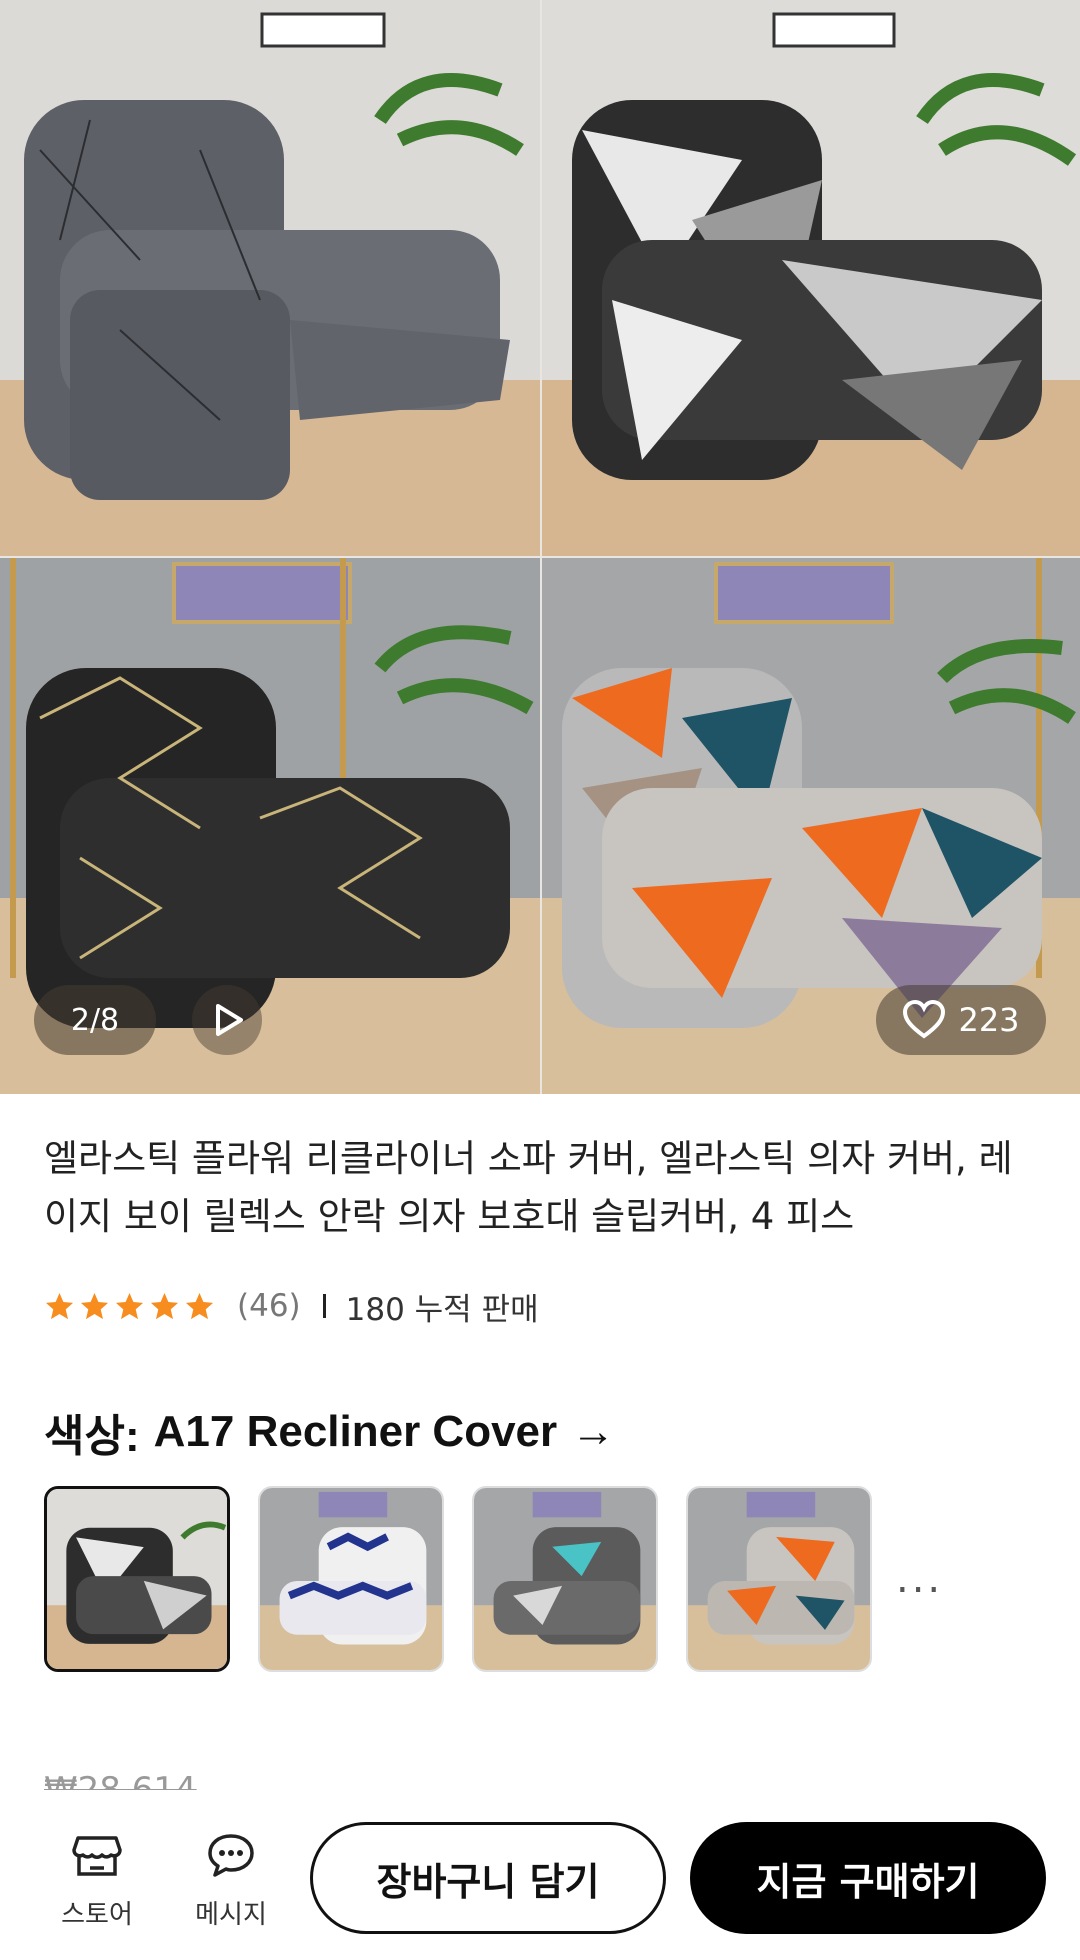 This screenshot has height=1960, width=1080. Describe the element at coordinates (324, 1306) in the screenshot. I see `divider` at that location.